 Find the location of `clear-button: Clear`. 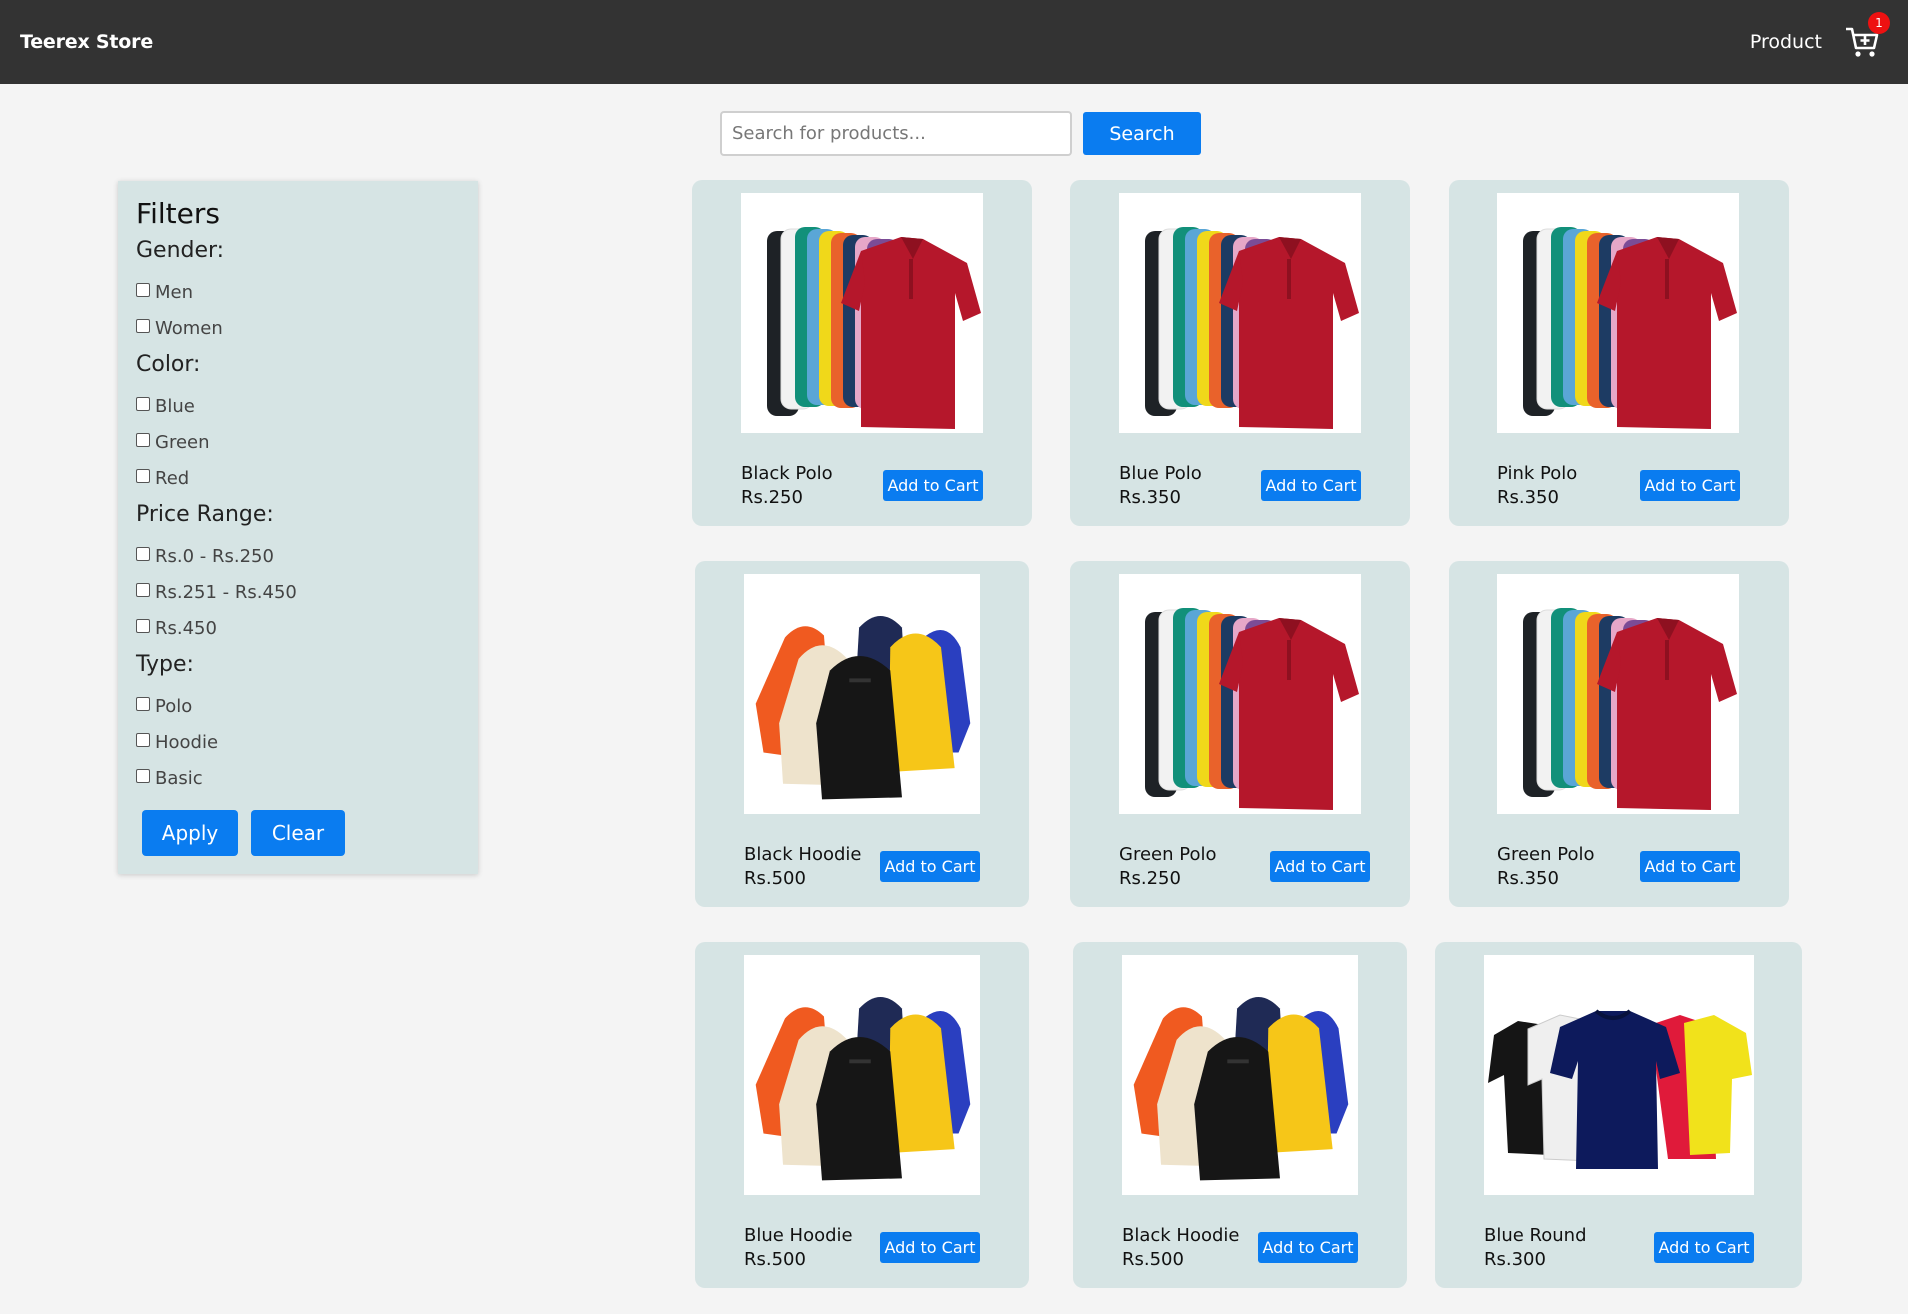

clear-button: Clear is located at coordinates (298, 833).